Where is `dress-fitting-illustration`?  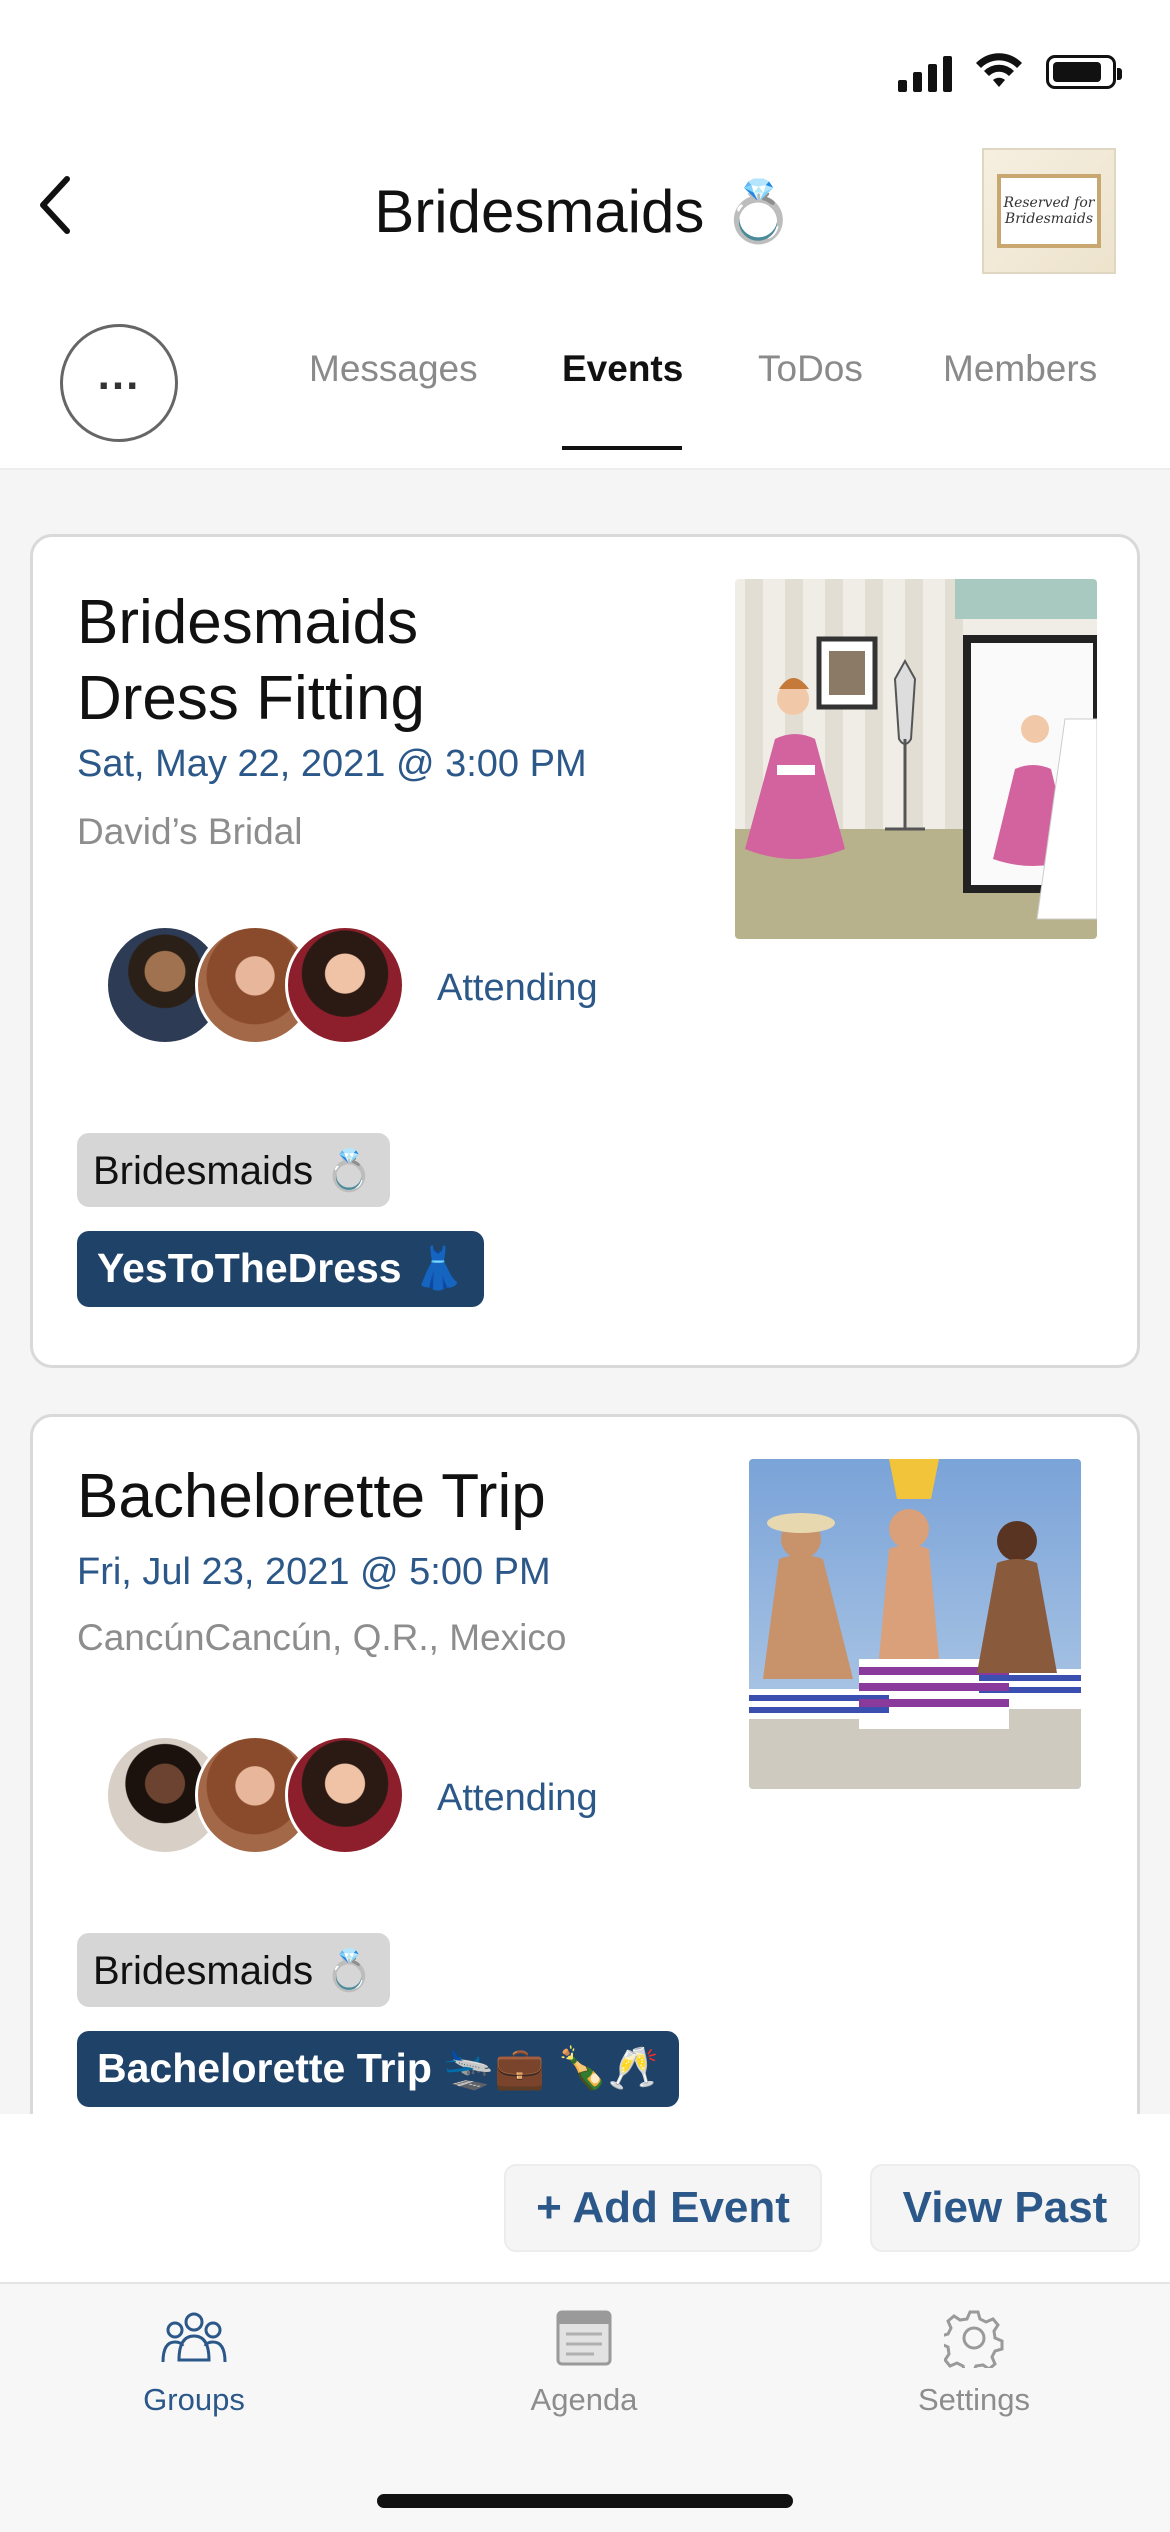 dress-fitting-illustration is located at coordinates (916, 759).